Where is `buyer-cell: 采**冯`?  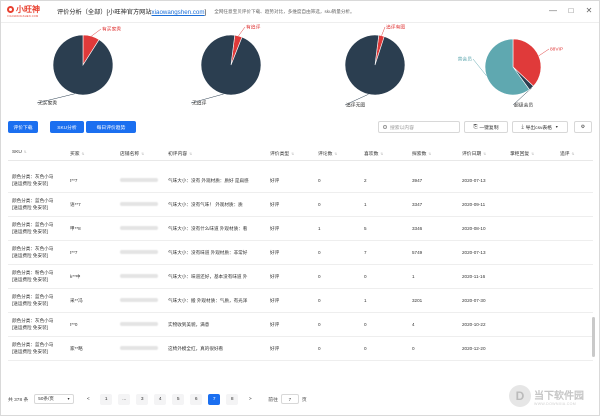 buyer-cell: 采**冯 is located at coordinates (76, 300).